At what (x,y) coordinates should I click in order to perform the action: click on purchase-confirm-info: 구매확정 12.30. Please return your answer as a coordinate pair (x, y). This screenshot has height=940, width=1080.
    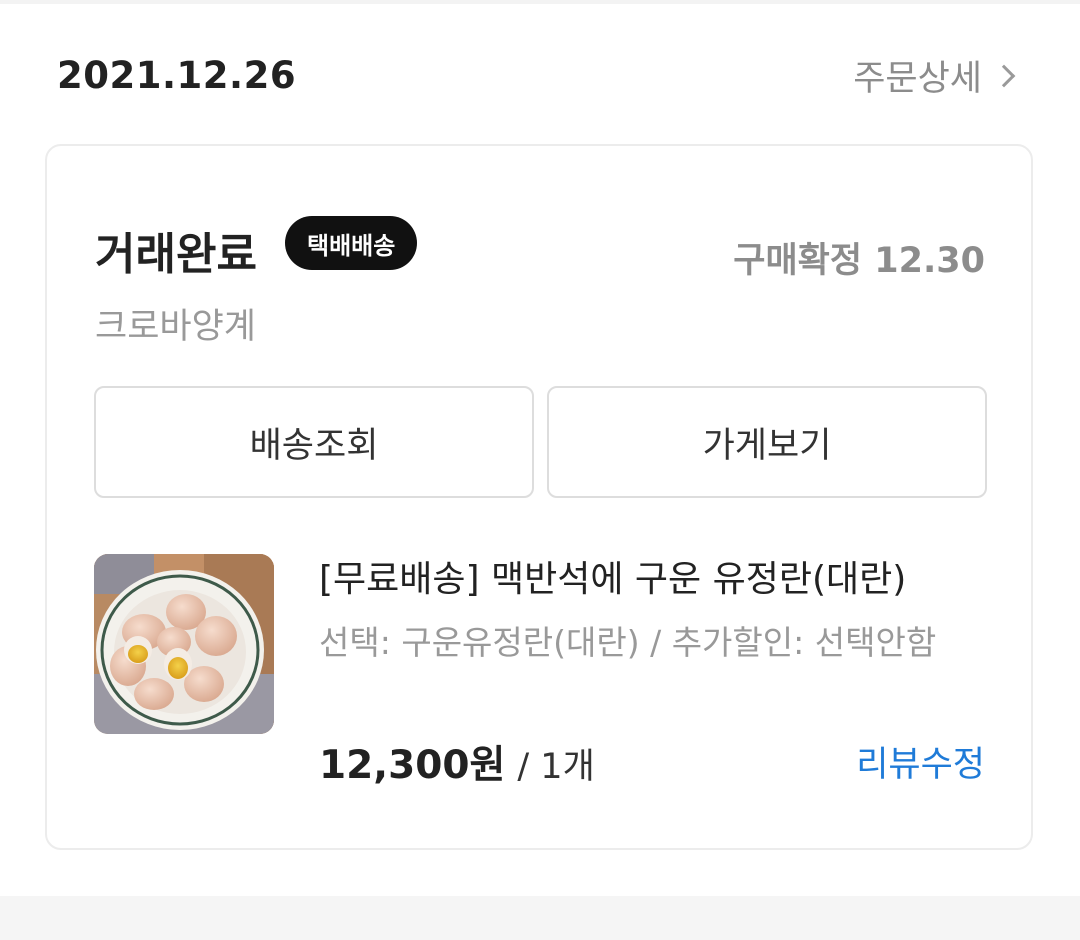
    Looking at the image, I should click on (859, 257).